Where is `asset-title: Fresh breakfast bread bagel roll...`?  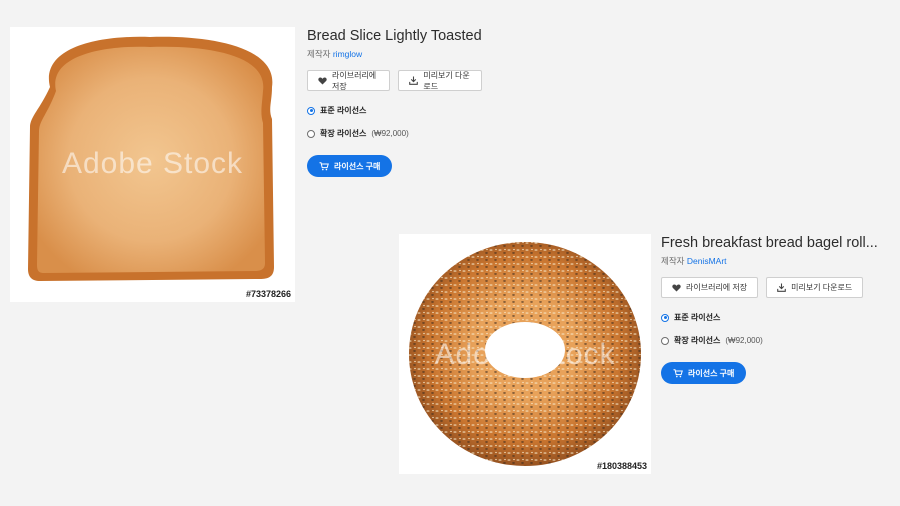
asset-title: Fresh breakfast bread bagel roll... is located at coordinates (769, 243).